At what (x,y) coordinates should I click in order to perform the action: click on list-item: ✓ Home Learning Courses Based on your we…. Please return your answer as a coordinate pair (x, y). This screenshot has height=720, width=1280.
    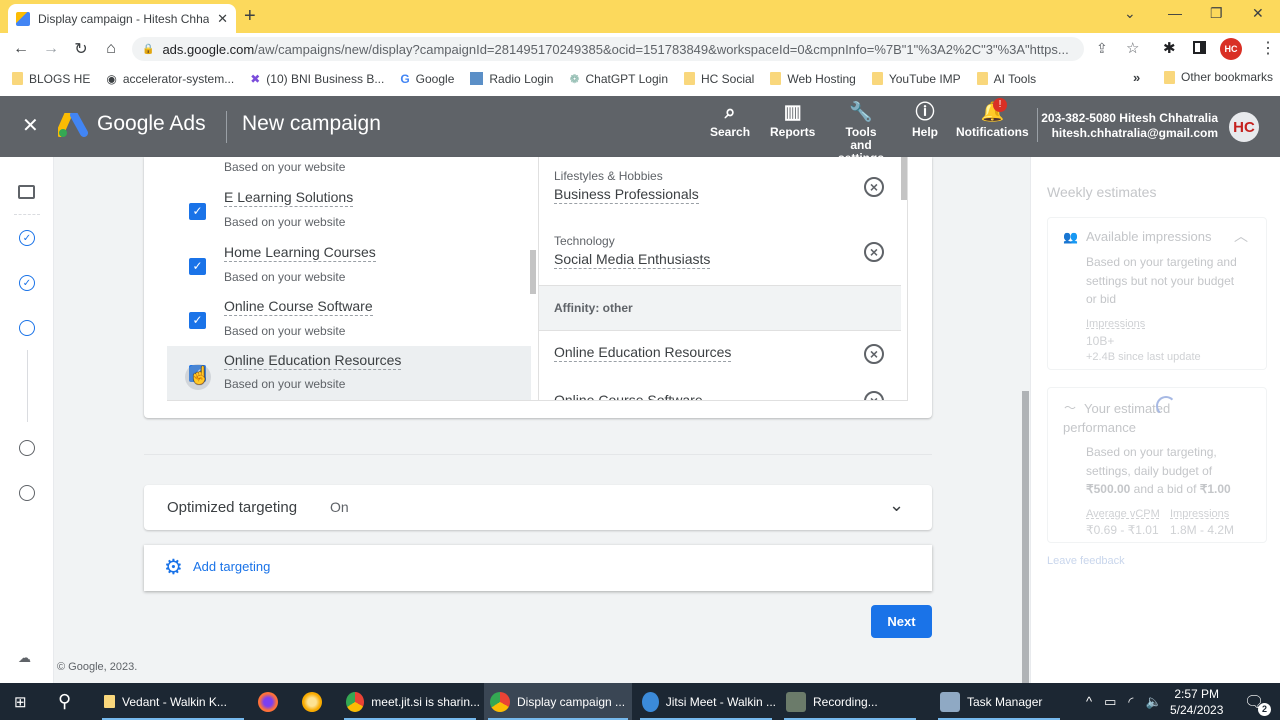
    Looking at the image, I should click on (349, 269).